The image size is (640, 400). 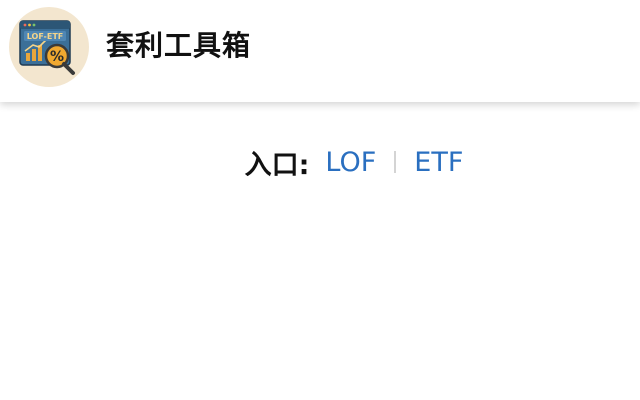 What do you see at coordinates (395, 162) in the screenshot?
I see `link-separator` at bounding box center [395, 162].